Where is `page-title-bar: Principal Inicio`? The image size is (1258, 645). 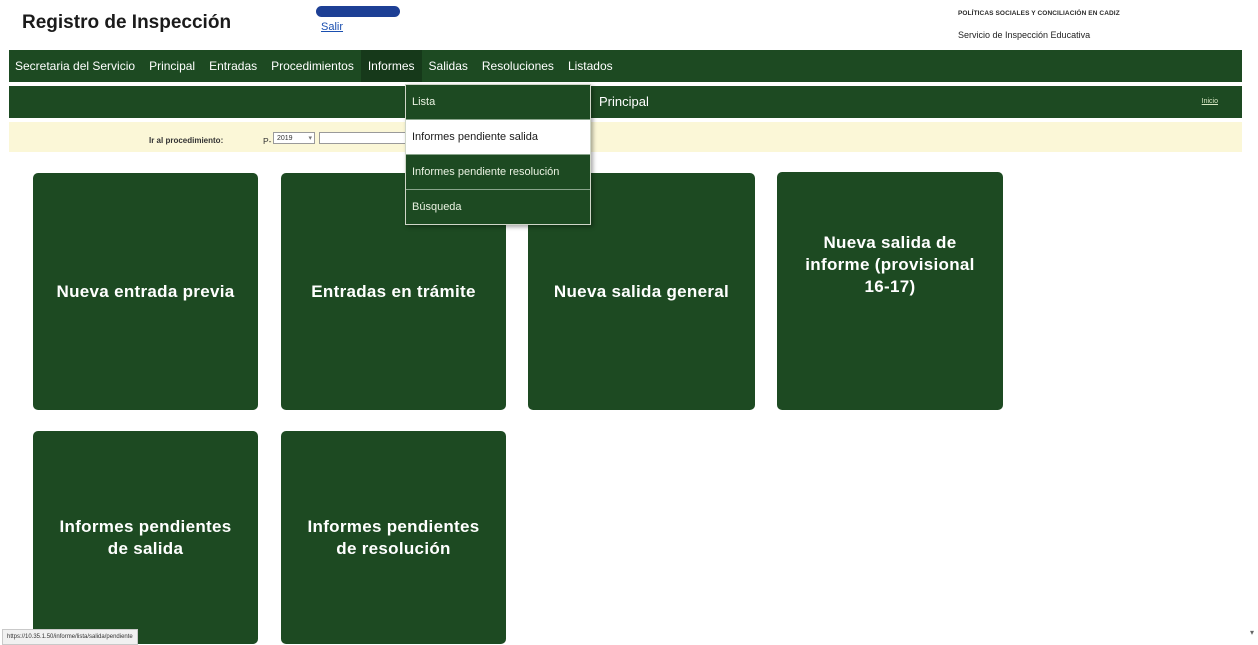
page-title-bar: Principal Inicio is located at coordinates (625, 102).